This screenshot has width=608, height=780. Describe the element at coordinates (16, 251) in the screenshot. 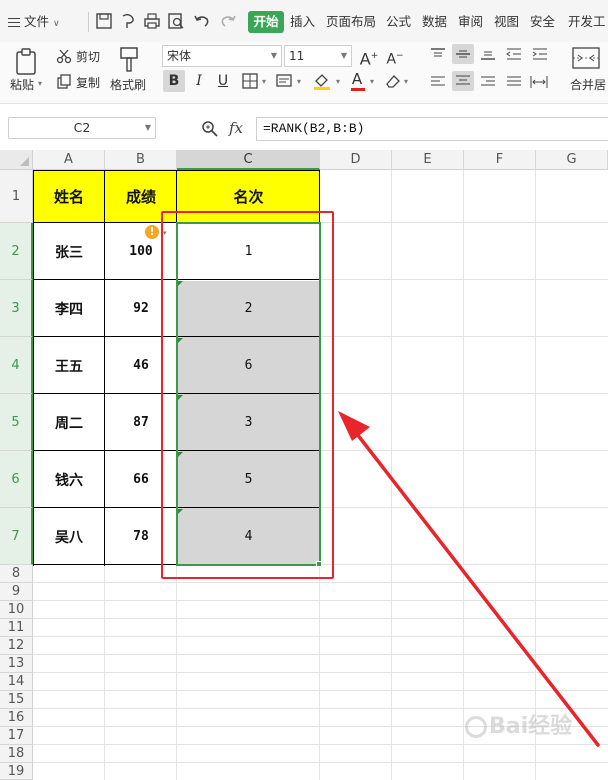

I see `row-header-2: 2` at that location.